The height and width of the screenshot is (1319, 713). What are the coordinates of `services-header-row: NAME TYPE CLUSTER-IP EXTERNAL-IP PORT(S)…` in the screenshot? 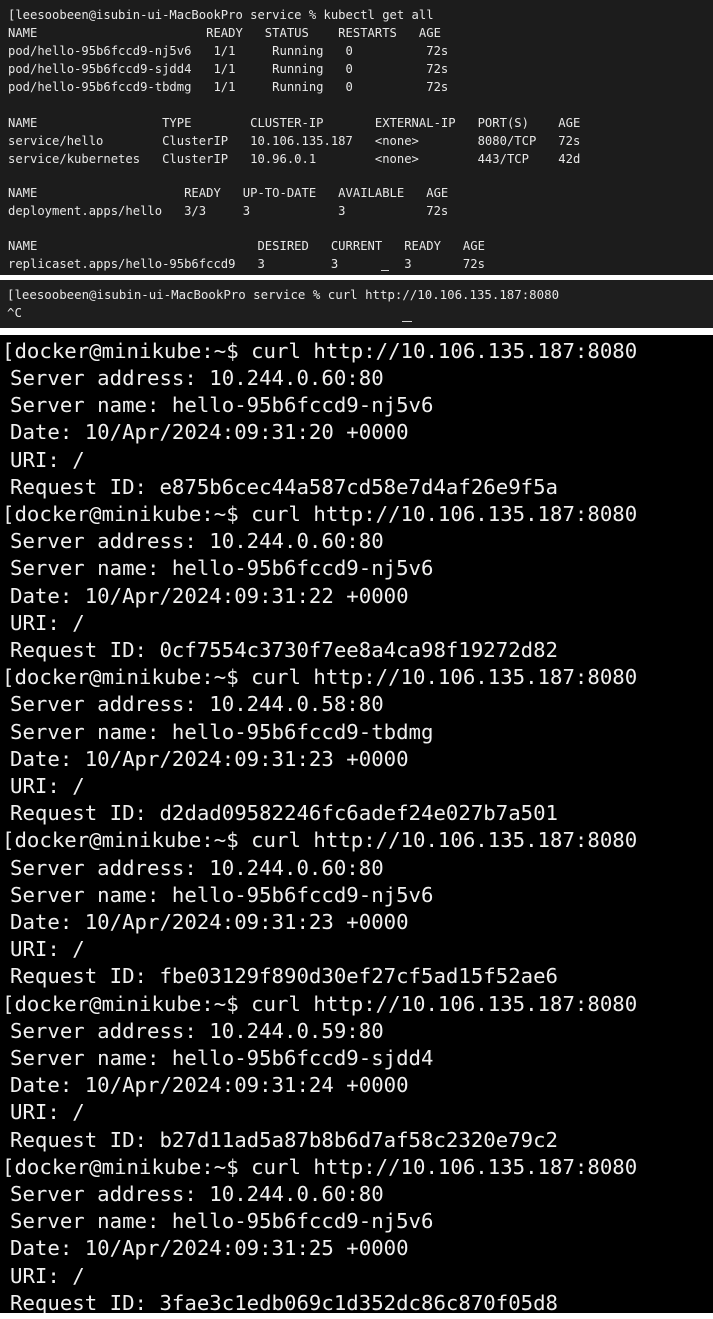 It's located at (294, 123).